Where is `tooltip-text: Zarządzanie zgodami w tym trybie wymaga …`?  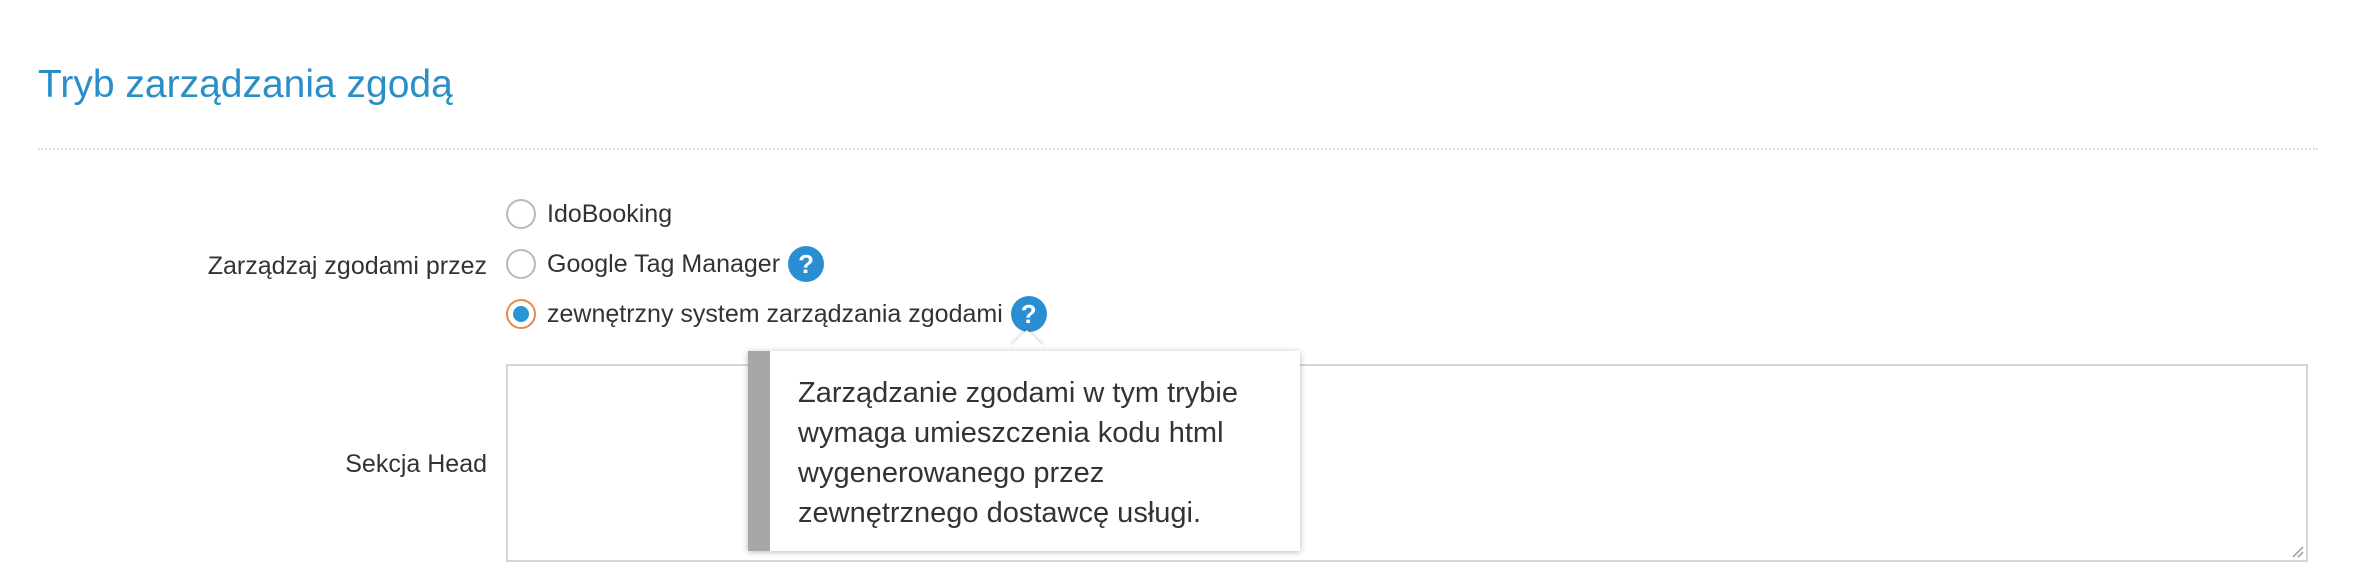
tooltip-text: Zarządzanie zgodami w tym trybie wymaga … is located at coordinates (1018, 453).